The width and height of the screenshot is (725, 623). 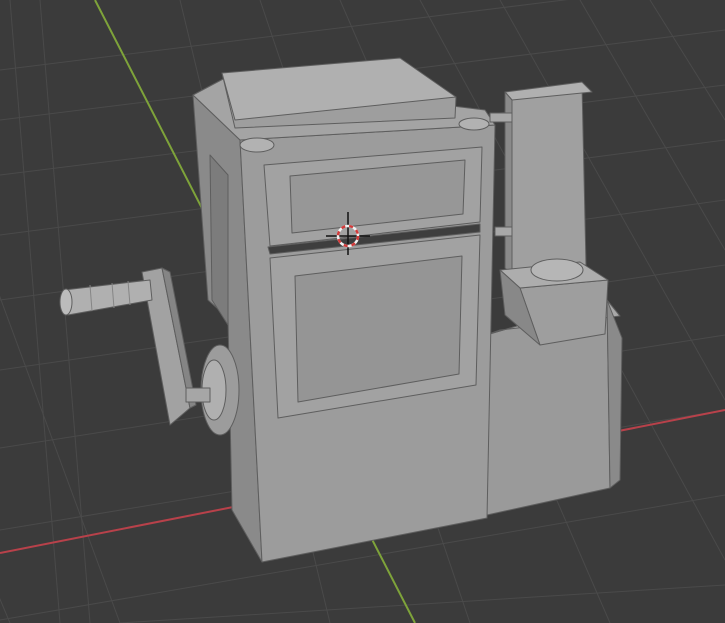 What do you see at coordinates (108, 297) in the screenshot?
I see `crank-handle` at bounding box center [108, 297].